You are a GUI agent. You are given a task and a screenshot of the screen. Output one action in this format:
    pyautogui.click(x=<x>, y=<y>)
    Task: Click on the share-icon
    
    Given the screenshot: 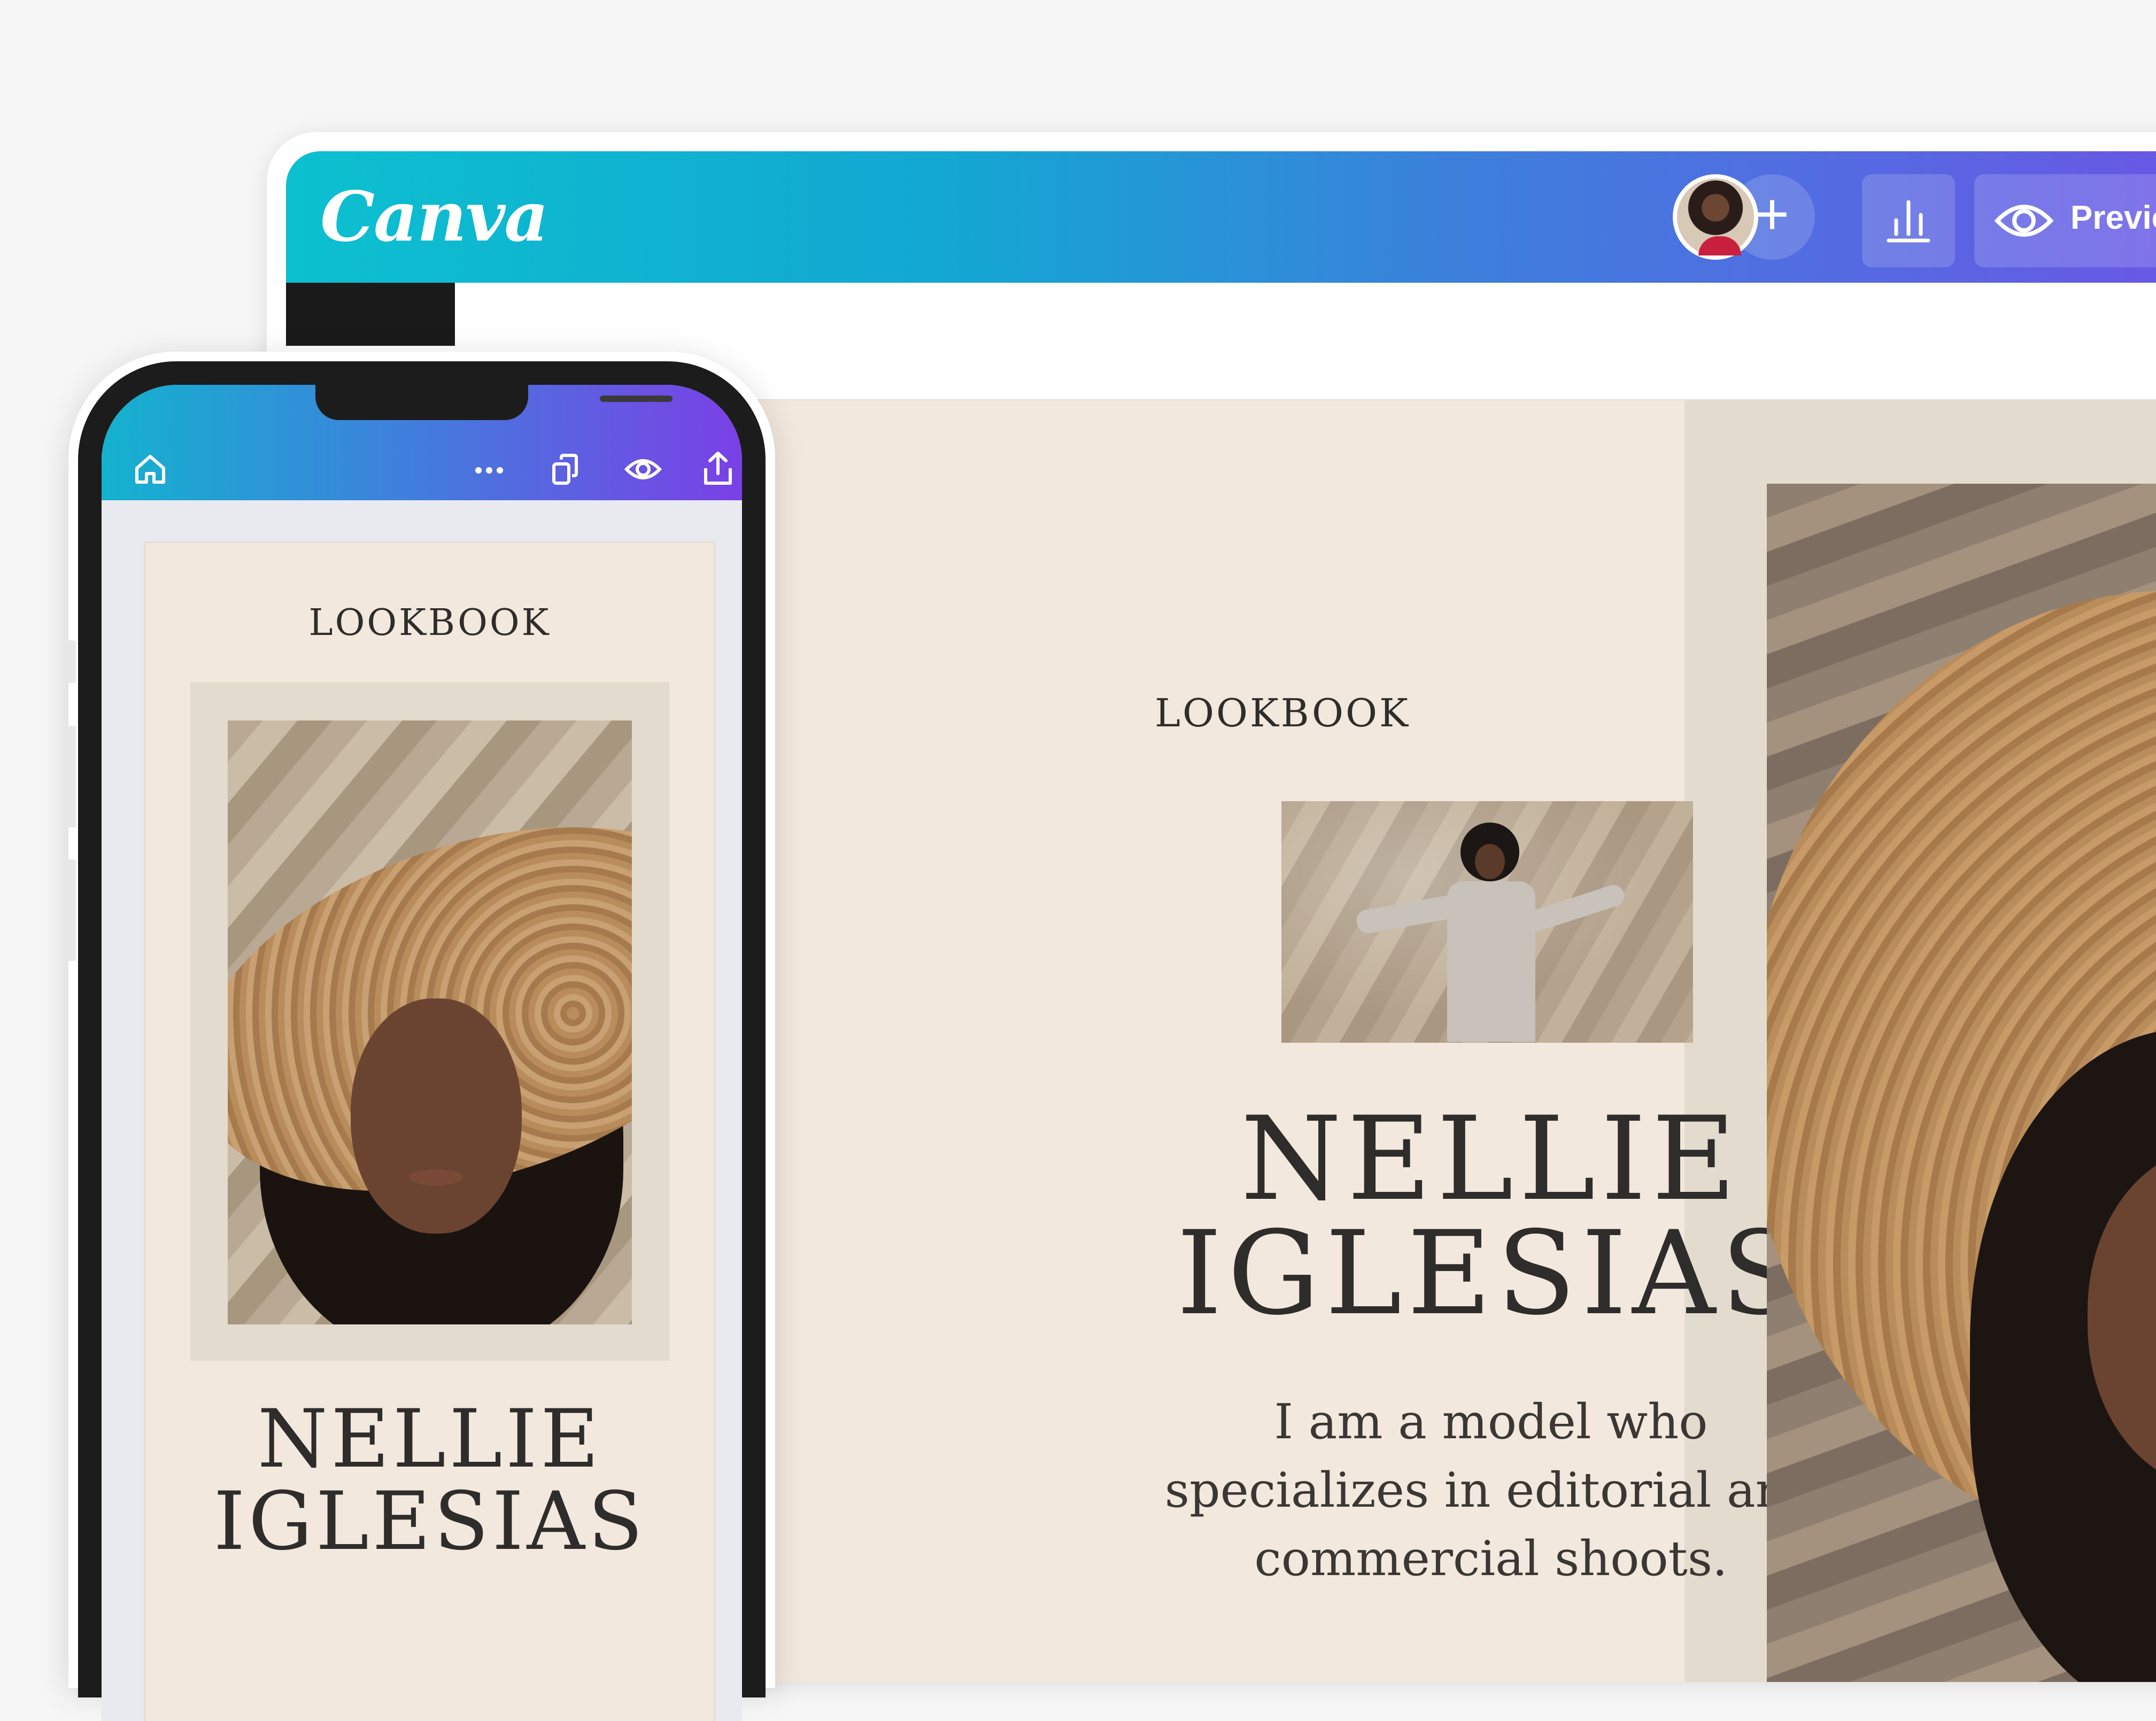 What is the action you would take?
    pyautogui.click(x=718, y=468)
    